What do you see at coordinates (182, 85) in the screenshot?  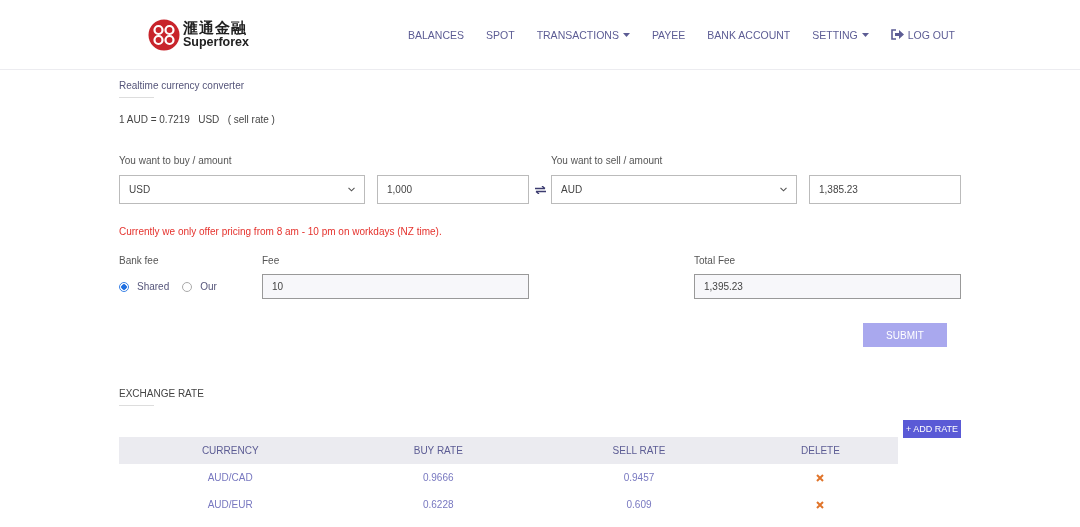 I see `section-title: Realtime currency converter` at bounding box center [182, 85].